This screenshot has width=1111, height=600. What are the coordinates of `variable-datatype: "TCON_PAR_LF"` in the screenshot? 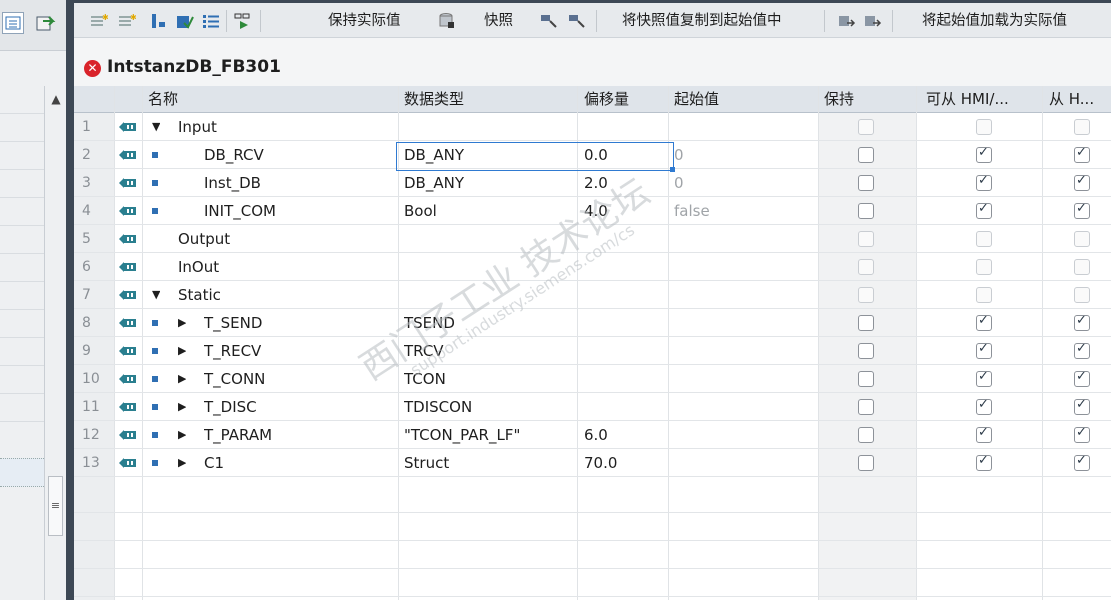 It's located at (462, 435).